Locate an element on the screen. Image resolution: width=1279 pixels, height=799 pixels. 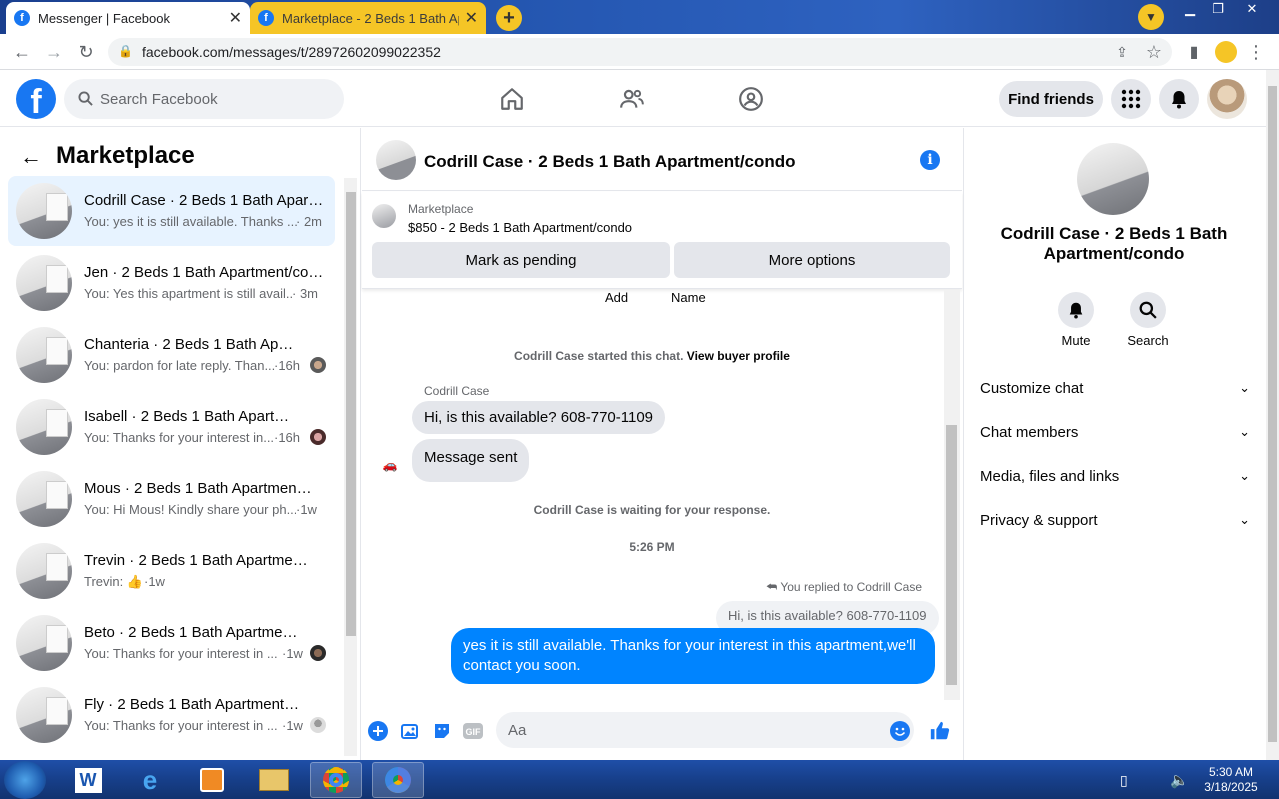
info-icon: i is located at coordinates (930, 160).